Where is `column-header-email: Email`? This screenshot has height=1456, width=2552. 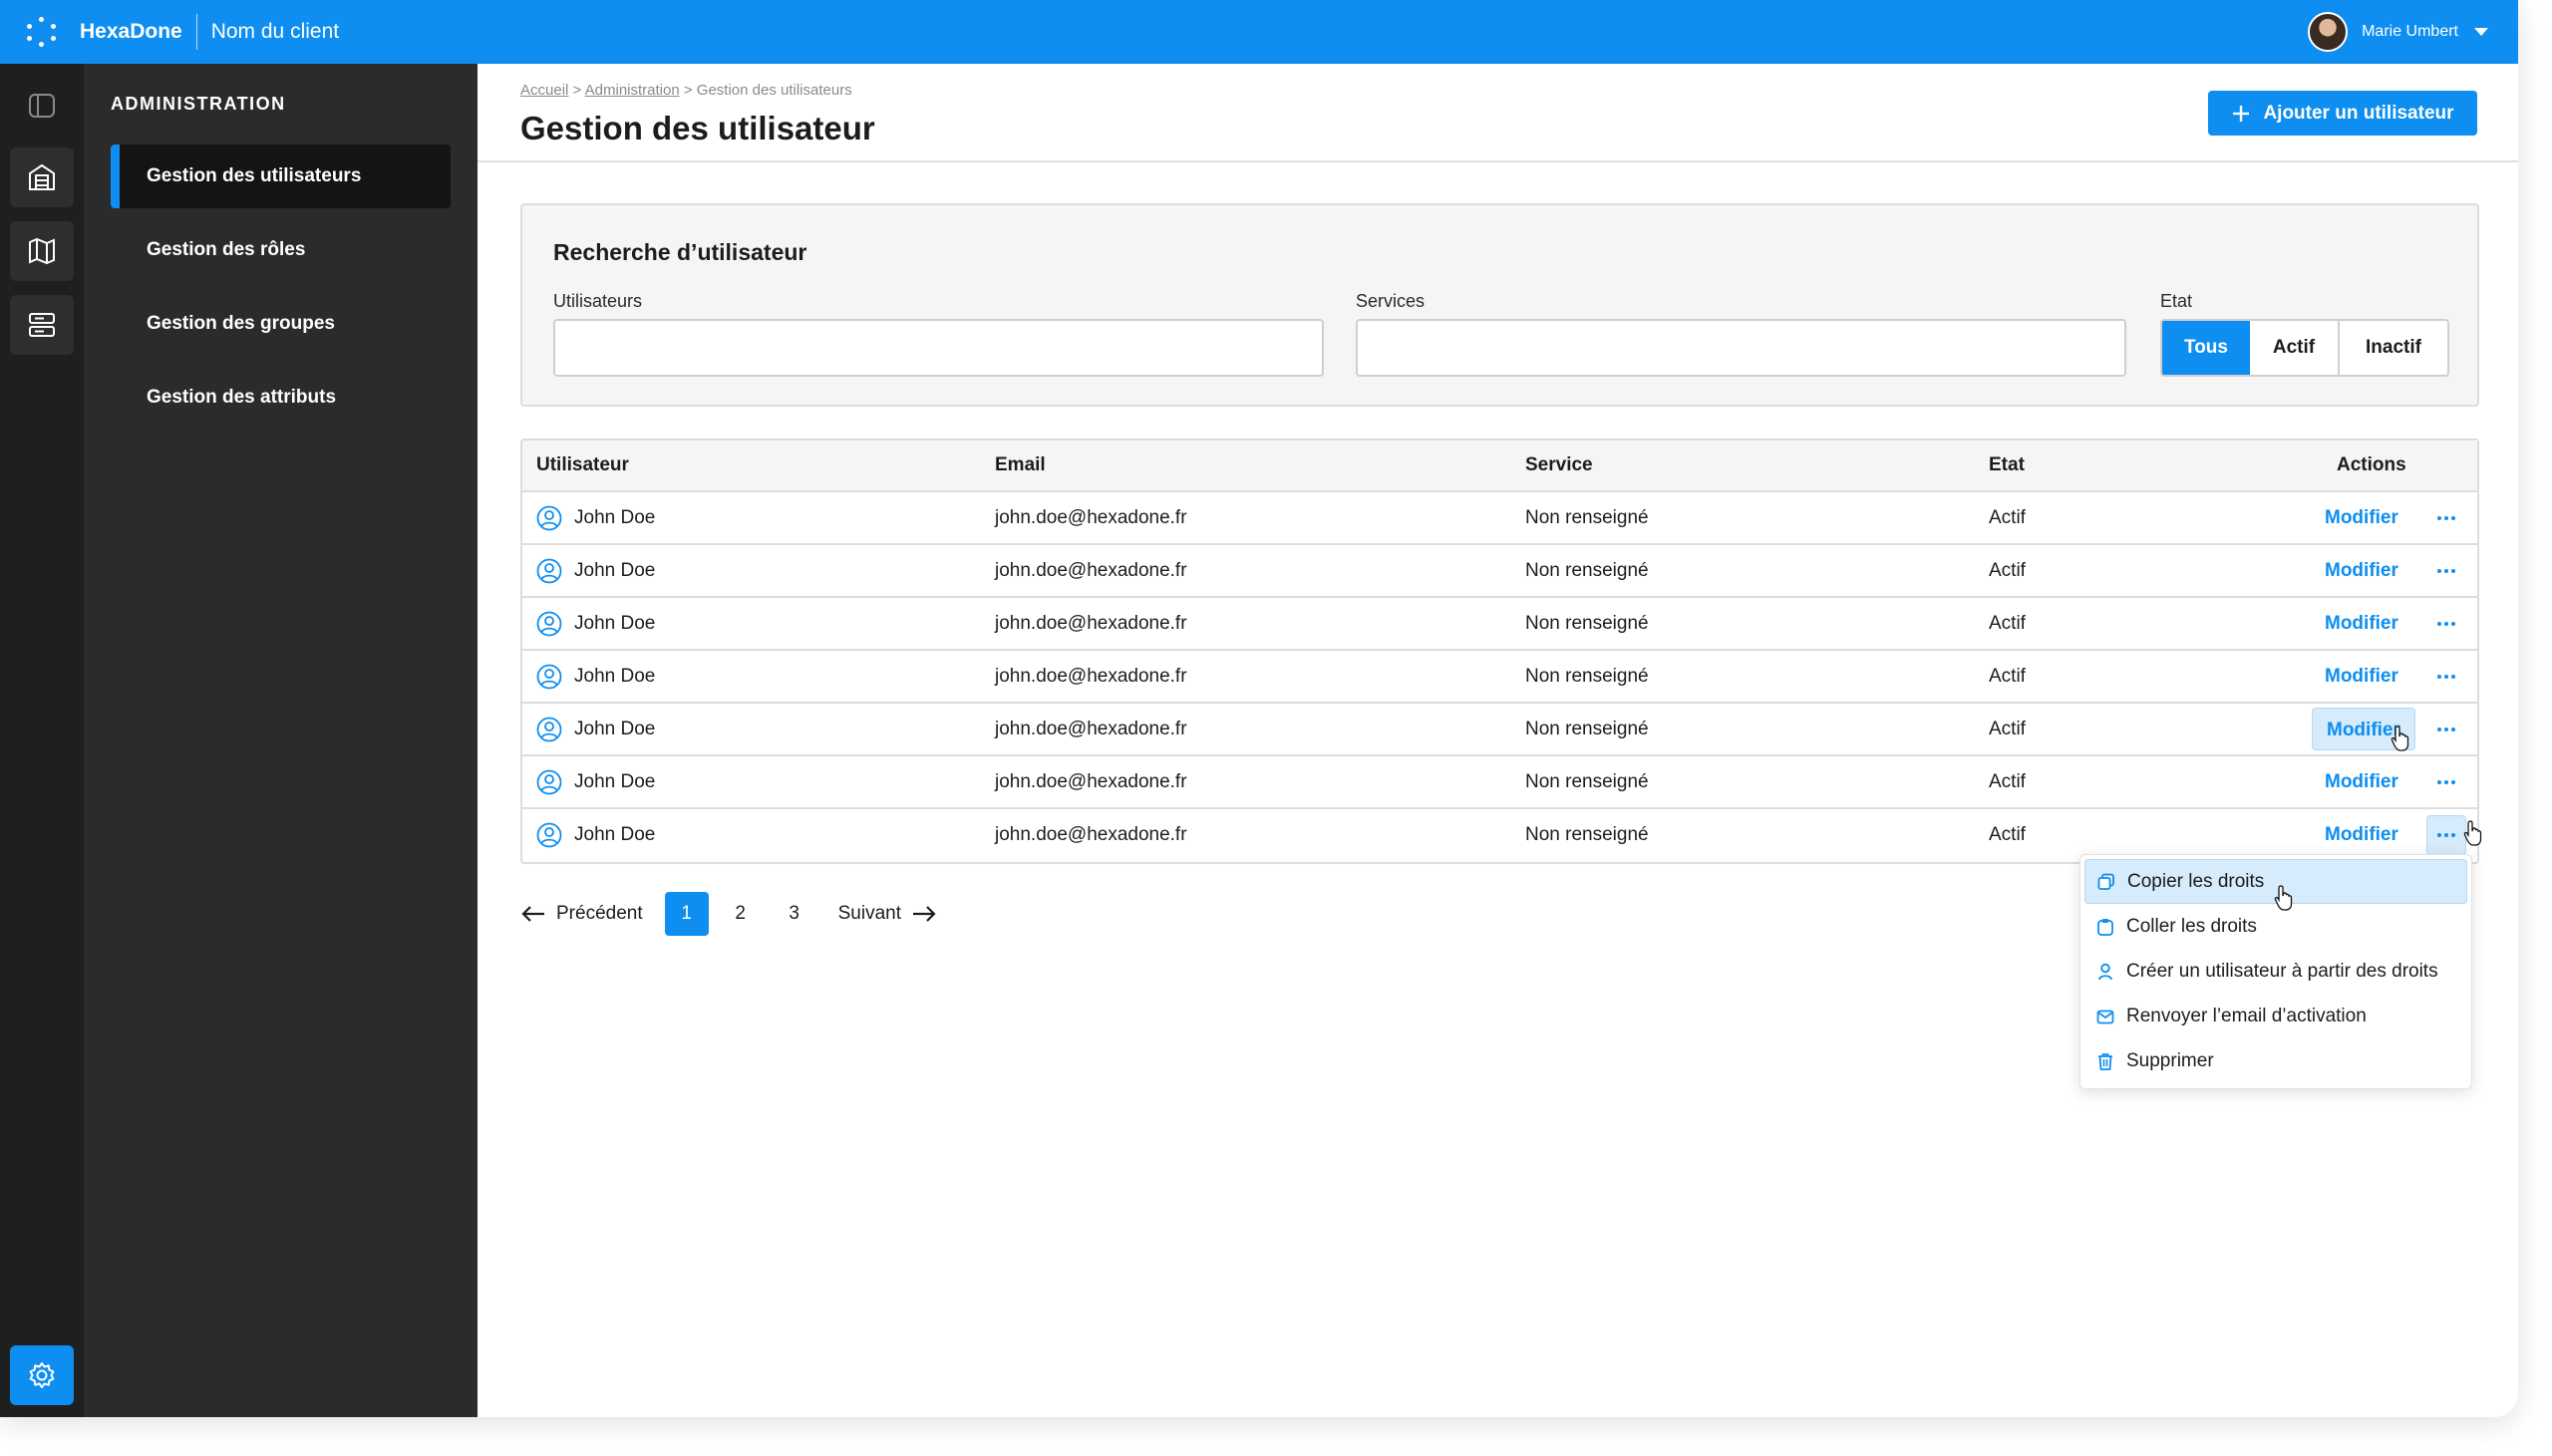 column-header-email: Email is located at coordinates (1020, 464).